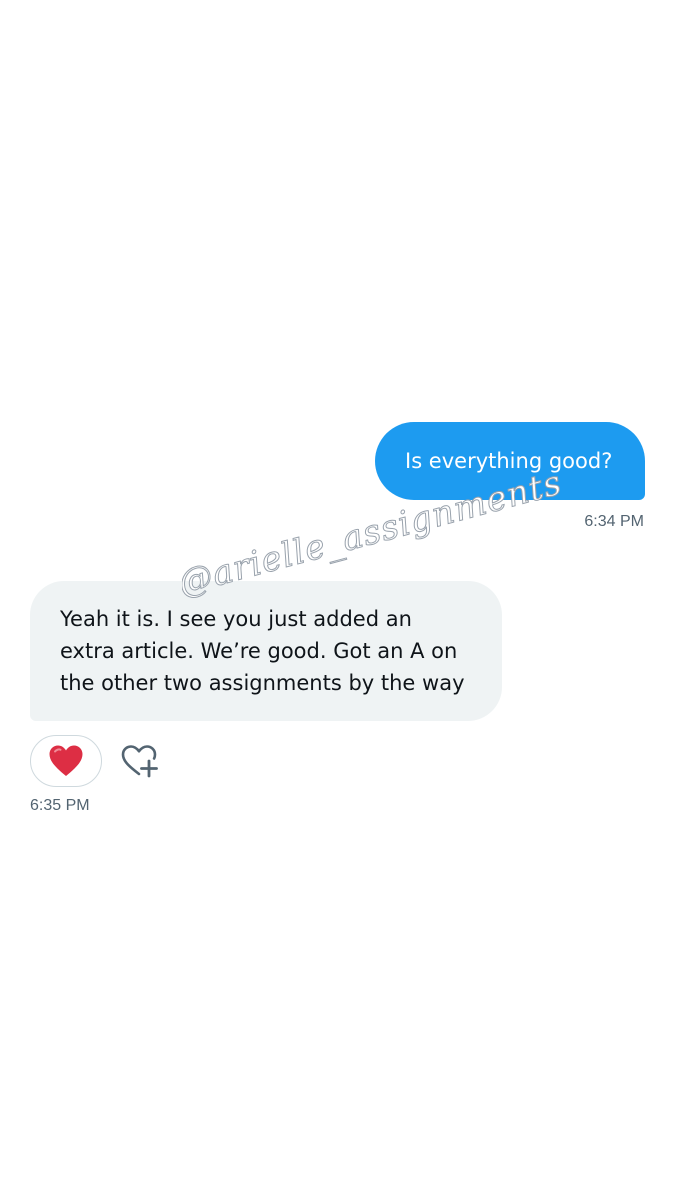 The width and height of the screenshot is (675, 1200). I want to click on heart-reaction-button, so click(66, 761).